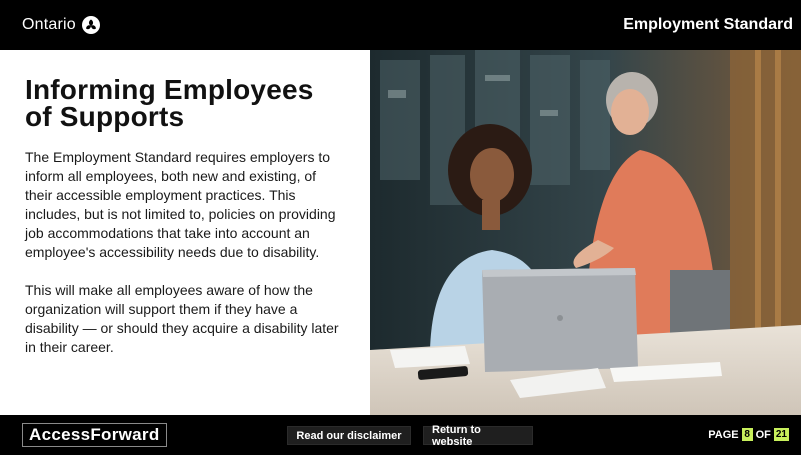 This screenshot has height=455, width=801. I want to click on accessforward-logo: AccessForward, so click(94, 435).